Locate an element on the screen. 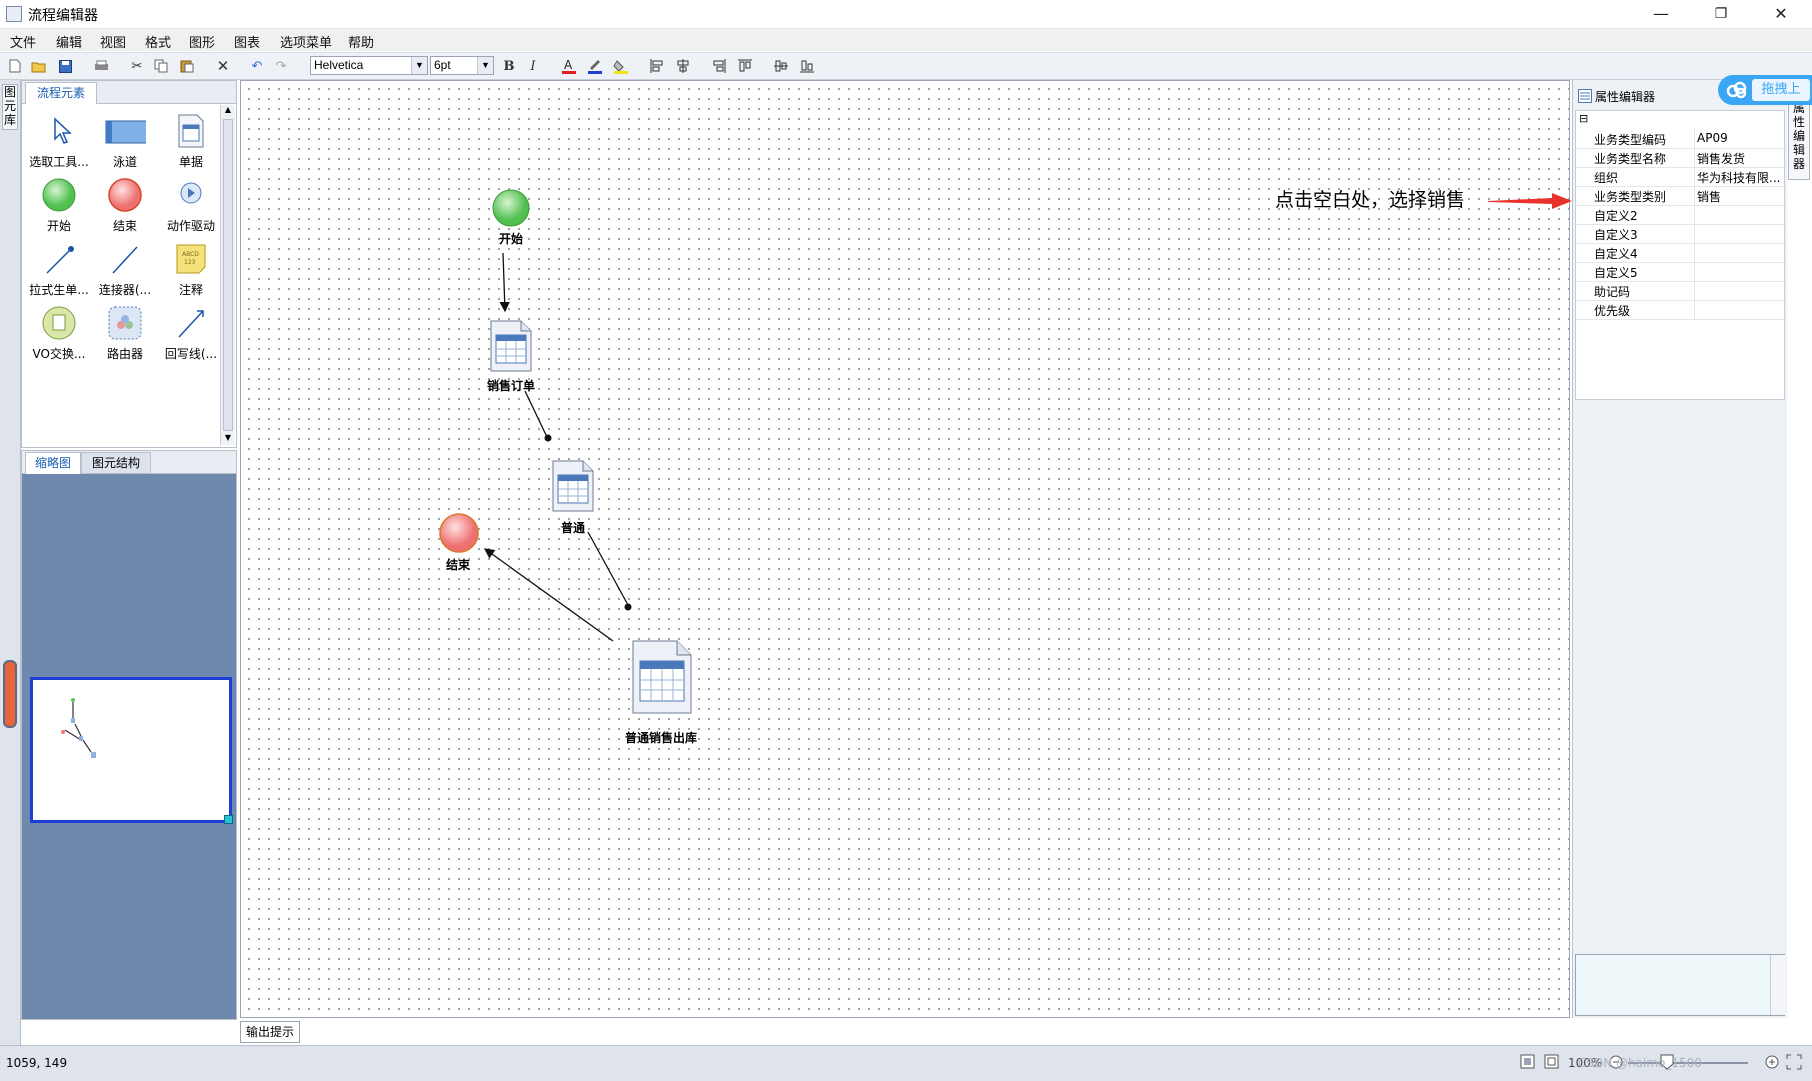 This screenshot has height=1081, width=1812. tab-element-structure: 图元结构 is located at coordinates (116, 463).